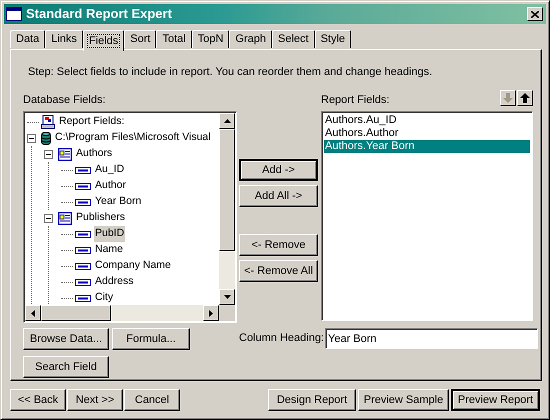 The image size is (550, 420). I want to click on wizard-button: Next >>, so click(95, 400).